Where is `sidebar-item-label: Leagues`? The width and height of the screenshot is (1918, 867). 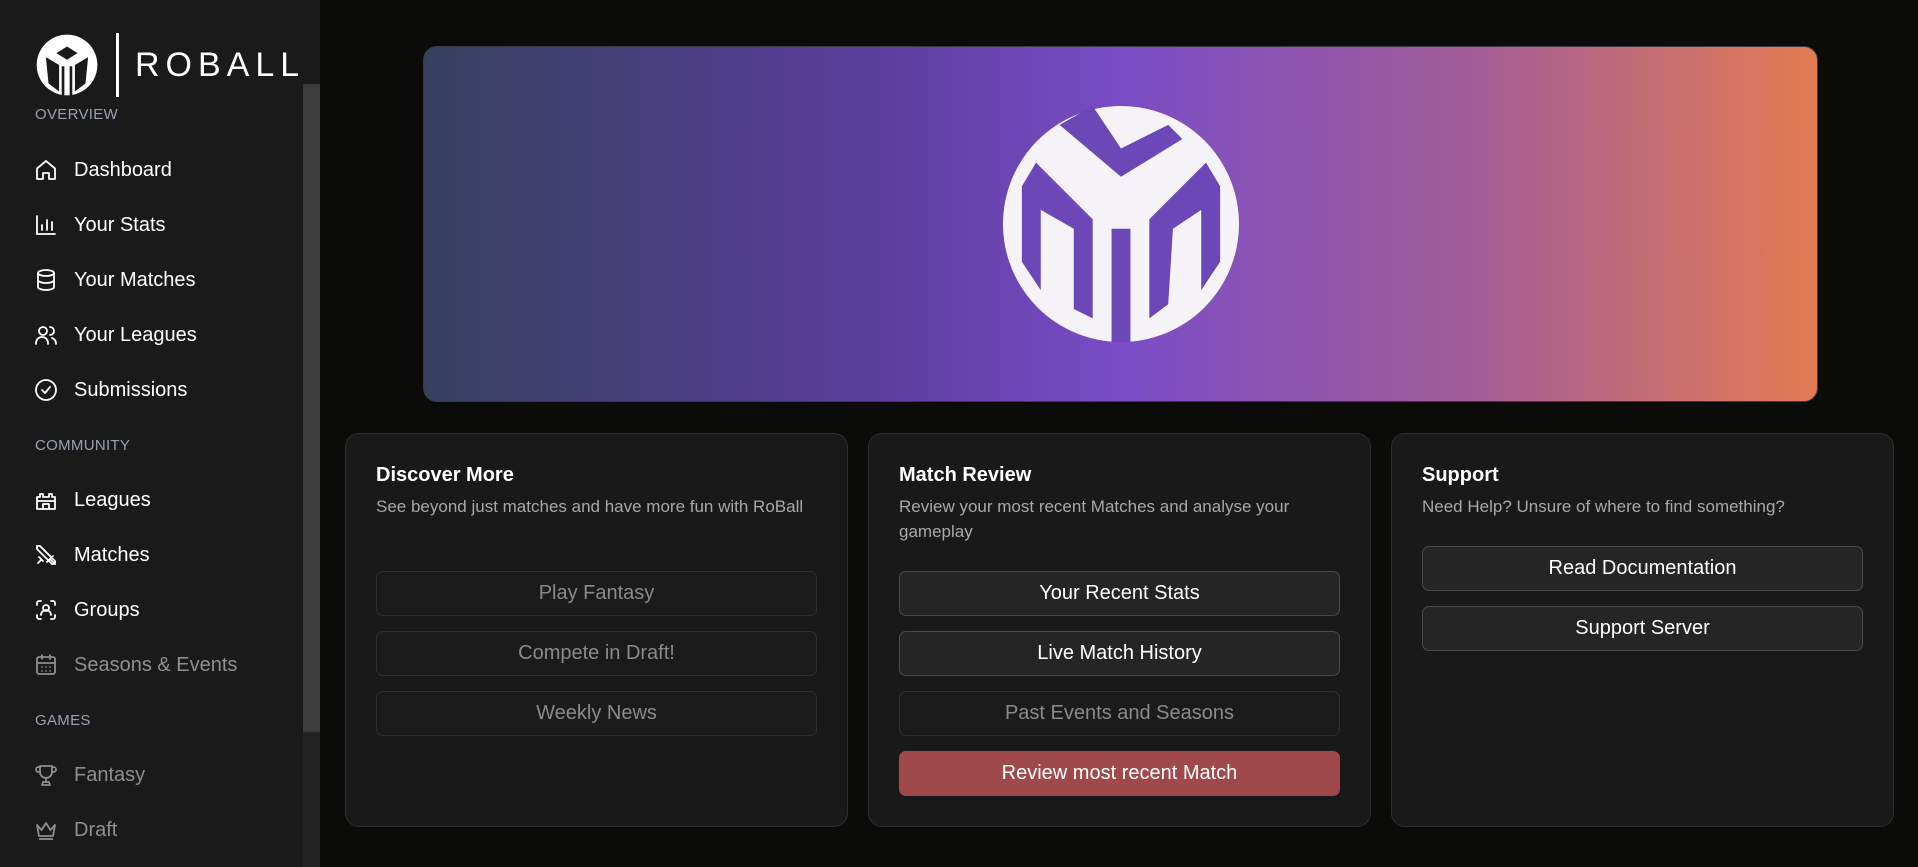
sidebar-item-label: Leagues is located at coordinates (112, 499).